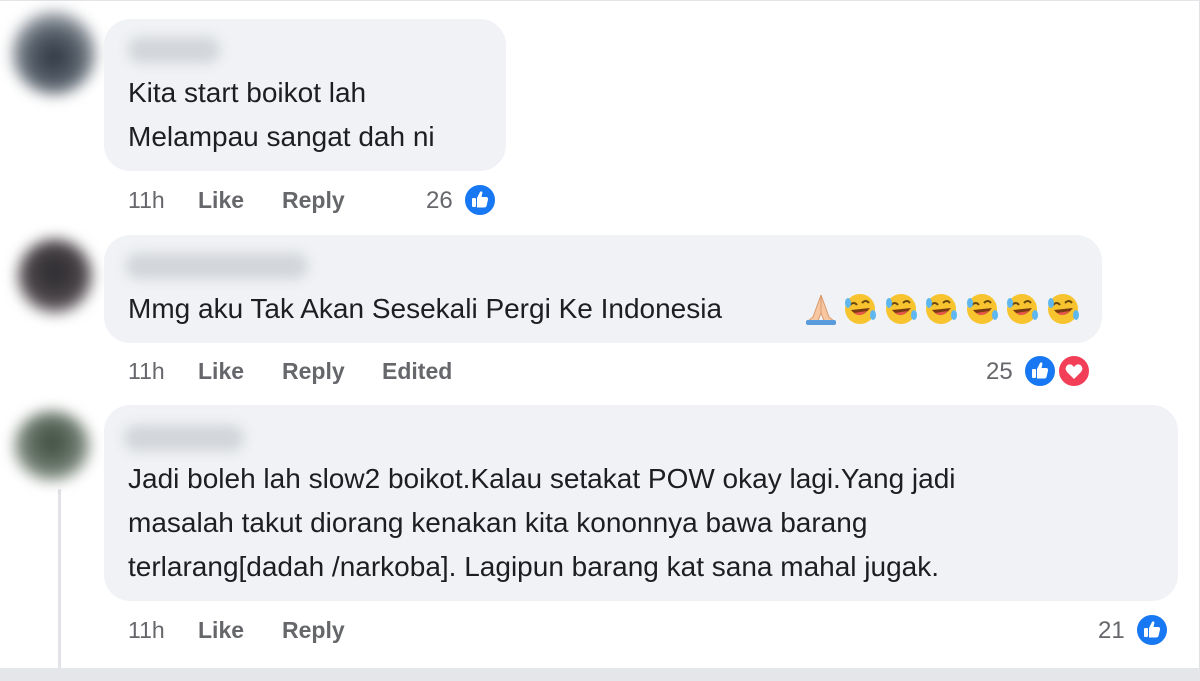 Image resolution: width=1200 pixels, height=681 pixels. What do you see at coordinates (999, 372) in the screenshot?
I see `reaction-count: 25` at bounding box center [999, 372].